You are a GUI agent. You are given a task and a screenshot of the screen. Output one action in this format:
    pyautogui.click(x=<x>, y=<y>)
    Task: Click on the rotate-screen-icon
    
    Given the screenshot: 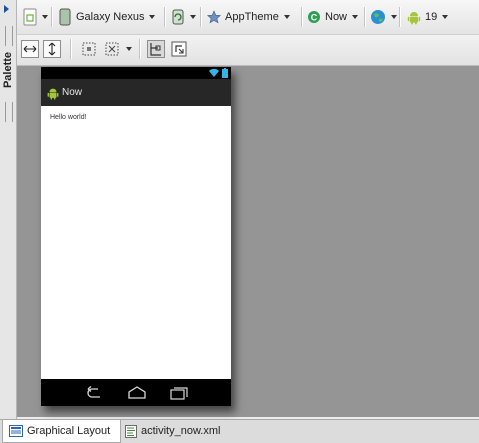 What is the action you would take?
    pyautogui.click(x=178, y=17)
    